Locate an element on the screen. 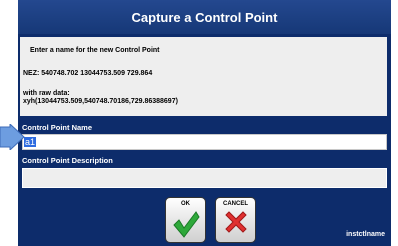 Image resolution: width=398 pixels, height=246 pixels. control-point-description-label: Control Point Description is located at coordinates (67, 160).